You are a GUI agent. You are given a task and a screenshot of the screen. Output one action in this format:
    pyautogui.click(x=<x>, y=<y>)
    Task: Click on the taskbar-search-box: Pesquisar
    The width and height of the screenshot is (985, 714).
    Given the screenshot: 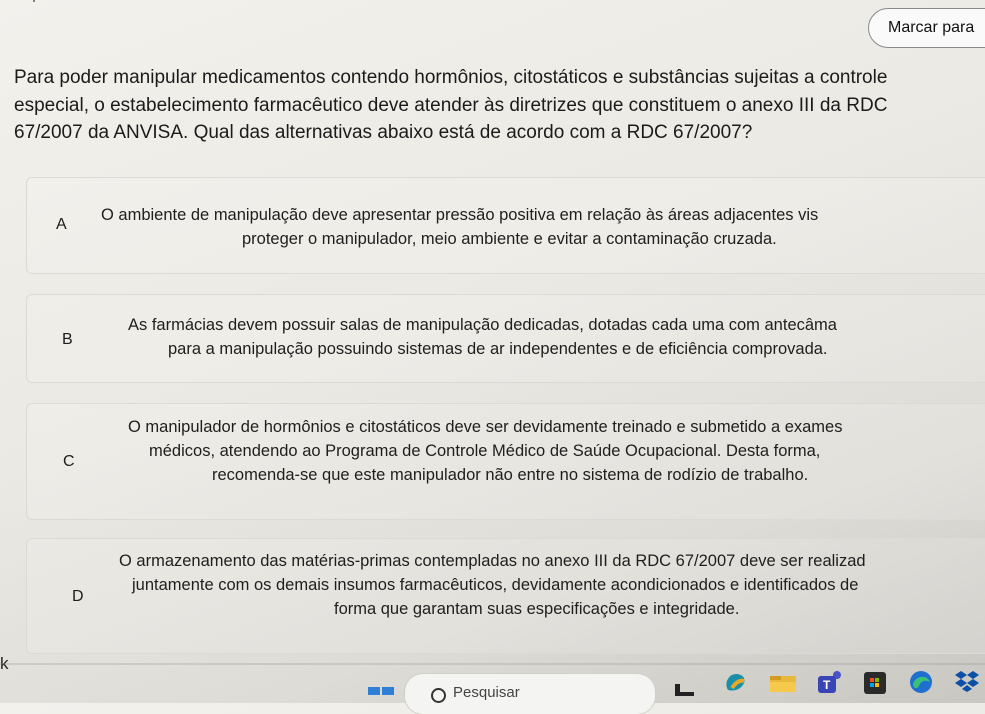 What is the action you would take?
    pyautogui.click(x=530, y=694)
    